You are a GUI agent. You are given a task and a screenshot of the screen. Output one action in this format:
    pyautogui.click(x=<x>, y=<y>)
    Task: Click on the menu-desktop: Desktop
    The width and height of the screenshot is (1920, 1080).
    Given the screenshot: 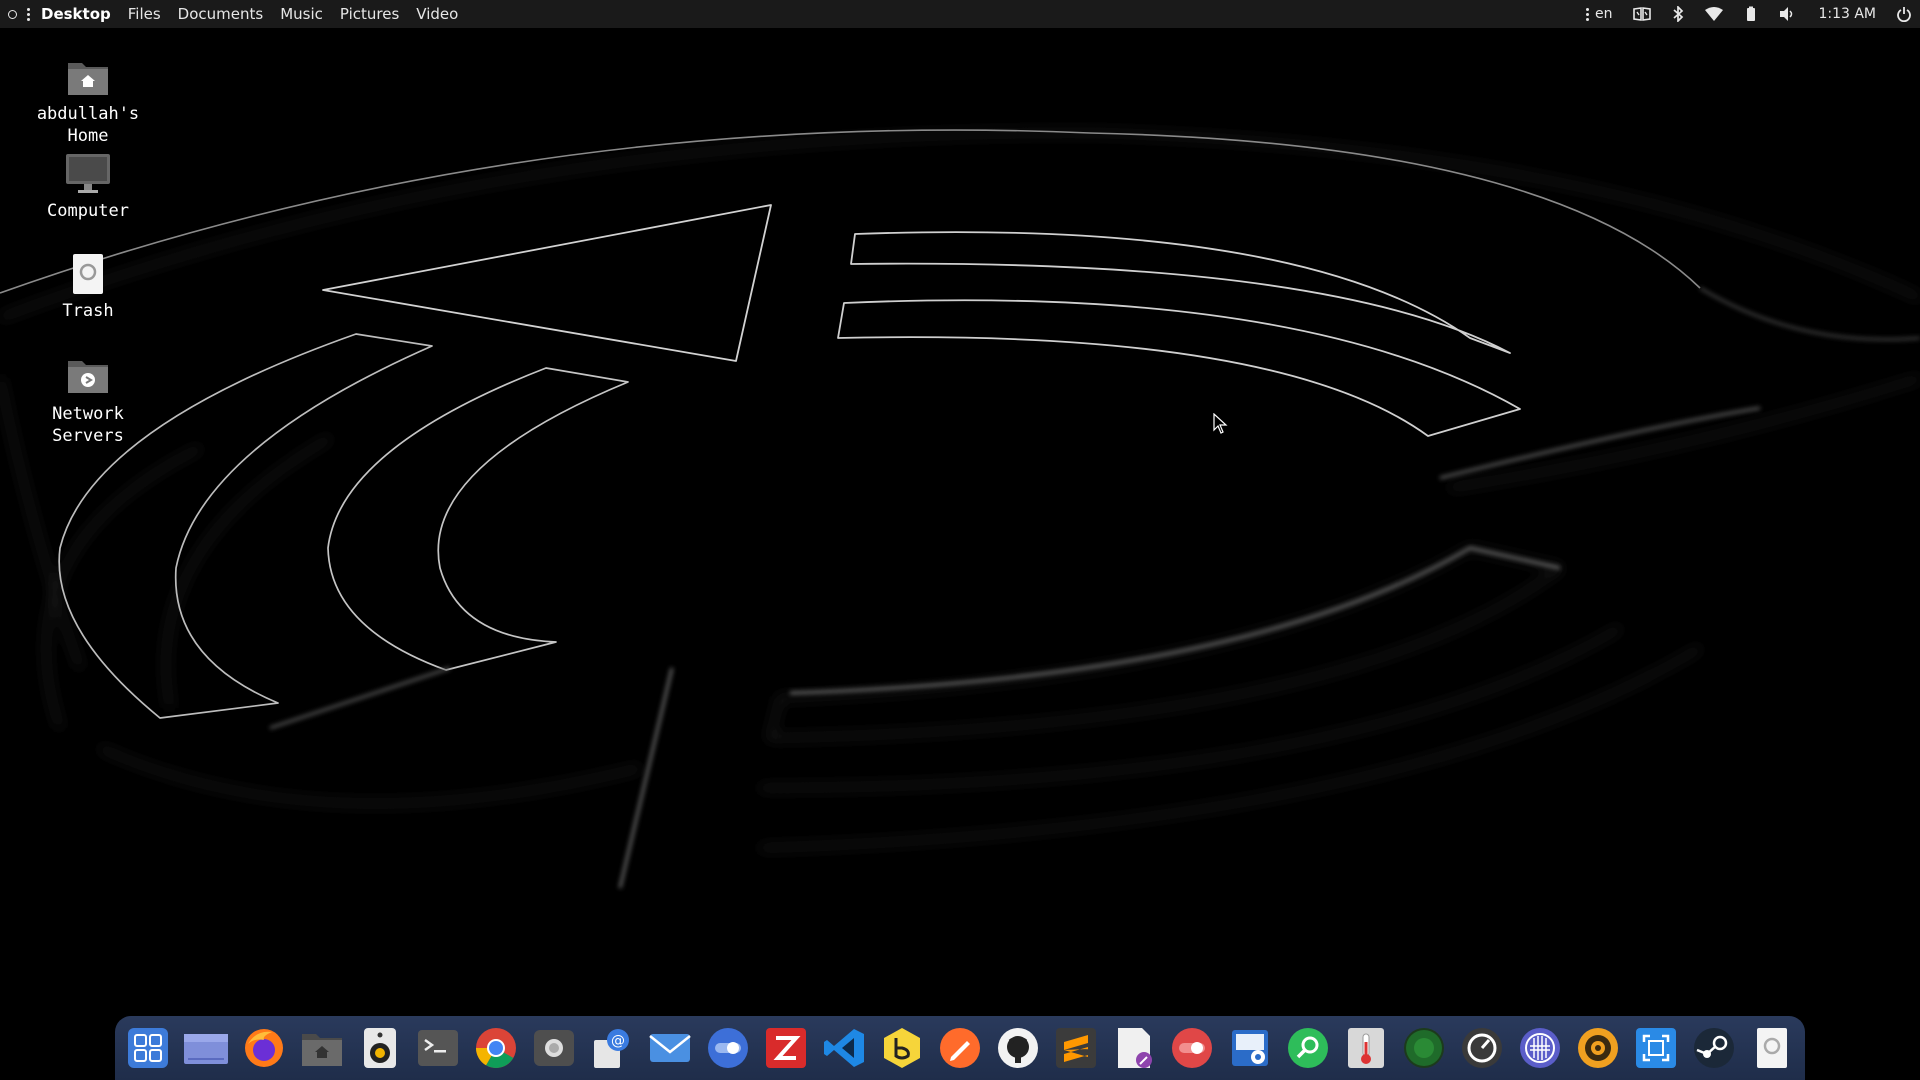 What is the action you would take?
    pyautogui.click(x=76, y=14)
    